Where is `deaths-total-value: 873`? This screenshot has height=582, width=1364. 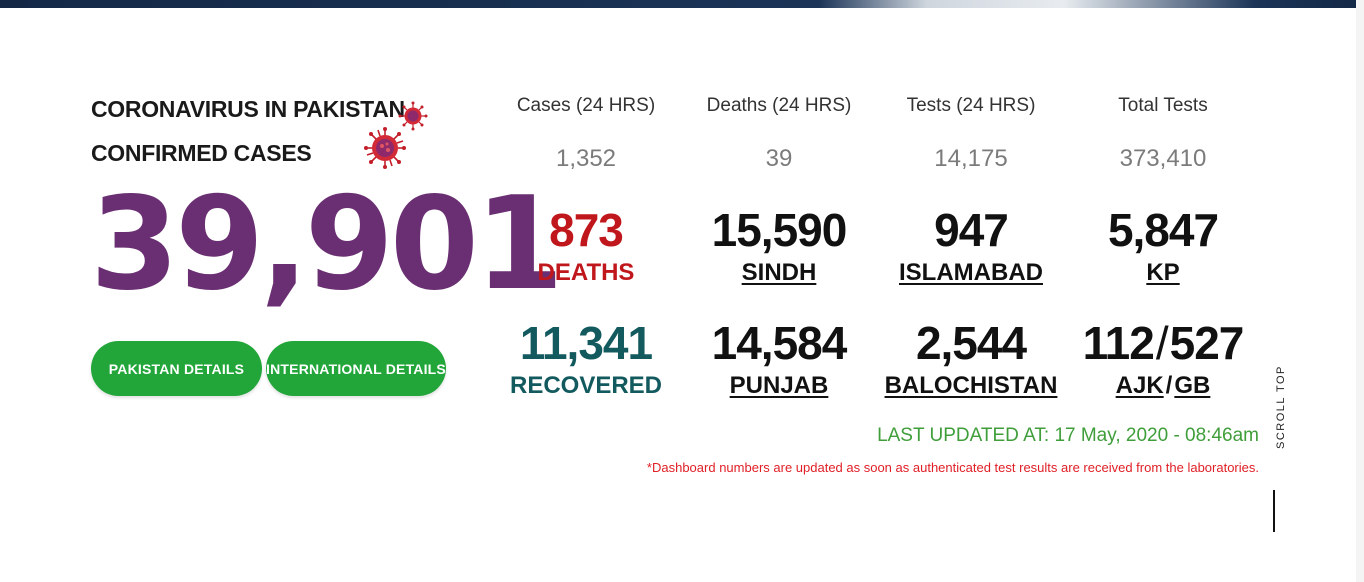 deaths-total-value: 873 is located at coordinates (586, 230).